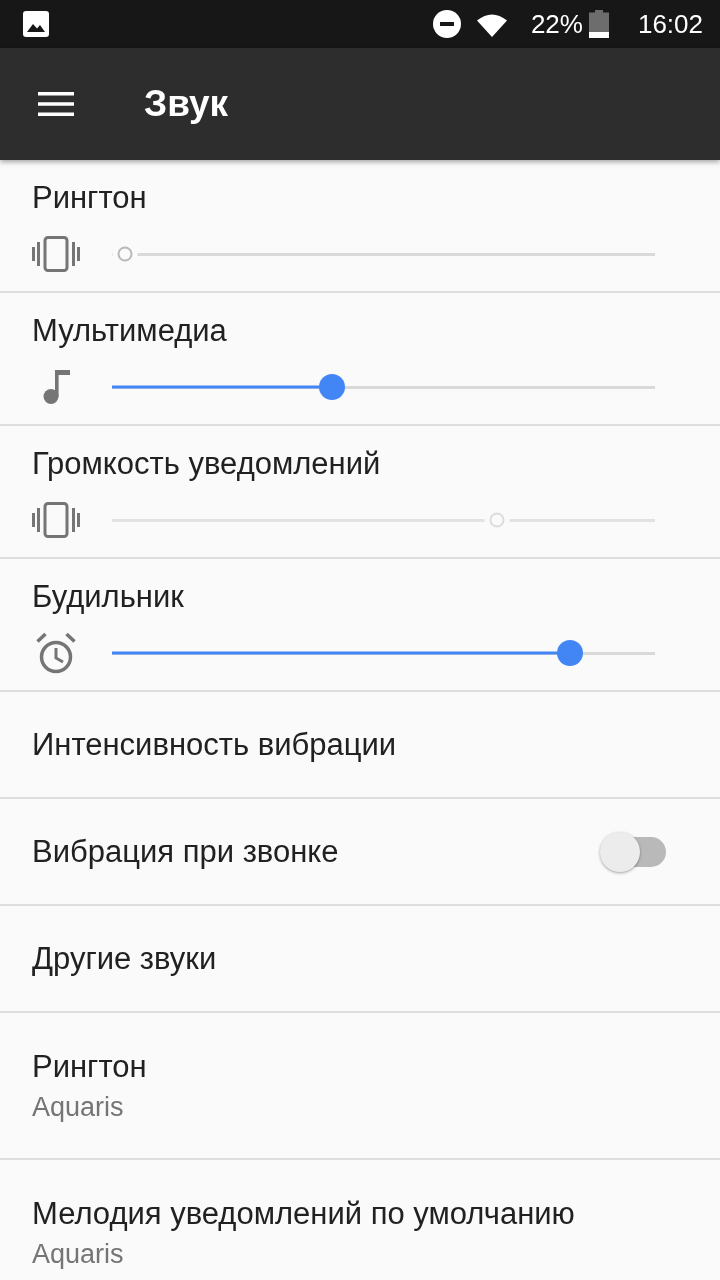 The height and width of the screenshot is (1280, 720). Describe the element at coordinates (56, 653) in the screenshot. I see `alarm-clock-icon` at that location.